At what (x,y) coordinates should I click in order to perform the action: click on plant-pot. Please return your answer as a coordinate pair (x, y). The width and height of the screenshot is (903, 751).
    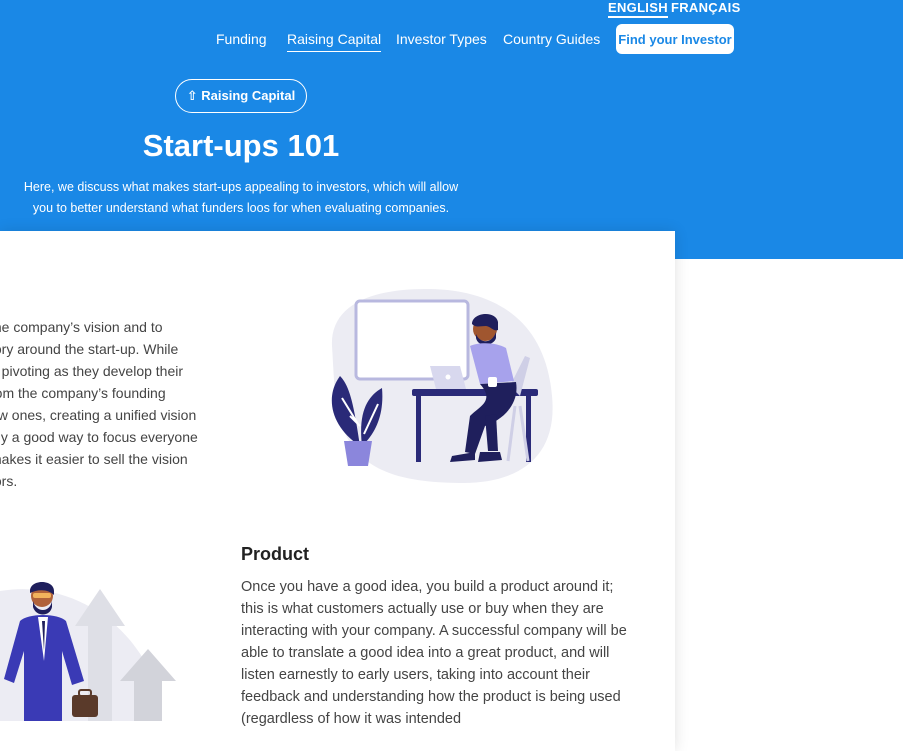
    Looking at the image, I should click on (358, 453).